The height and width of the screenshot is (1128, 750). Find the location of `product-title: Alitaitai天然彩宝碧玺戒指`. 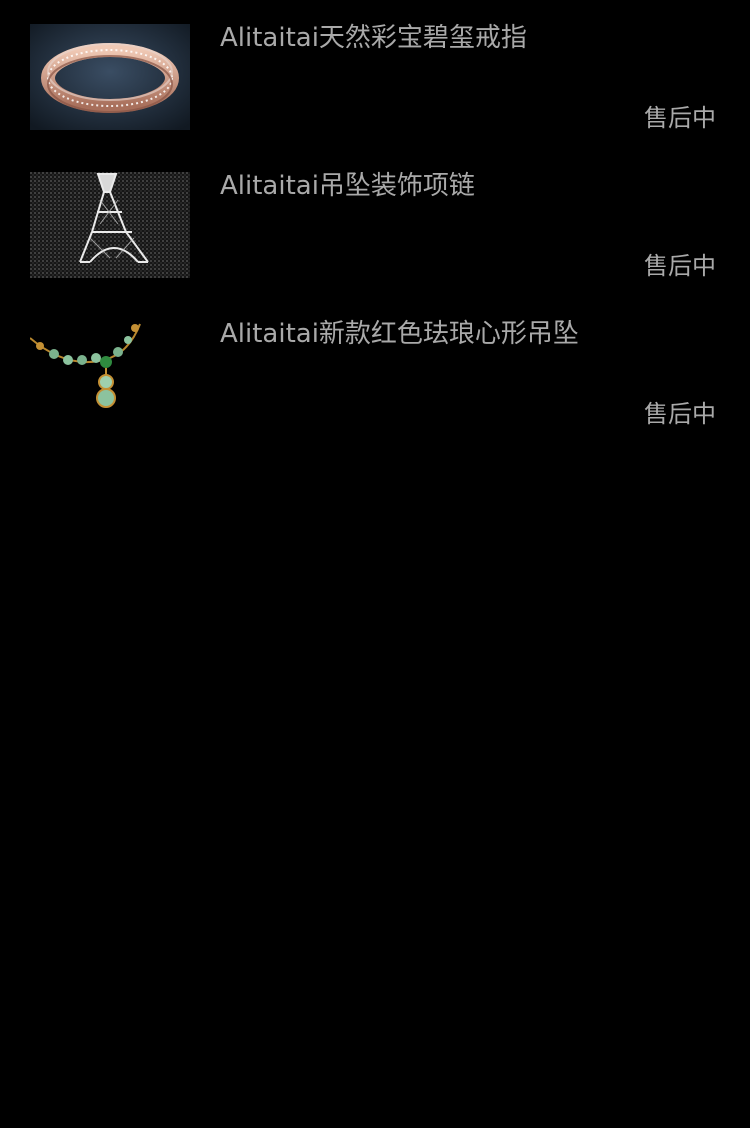

product-title: Alitaitai天然彩宝碧玺戒指 is located at coordinates (470, 38).